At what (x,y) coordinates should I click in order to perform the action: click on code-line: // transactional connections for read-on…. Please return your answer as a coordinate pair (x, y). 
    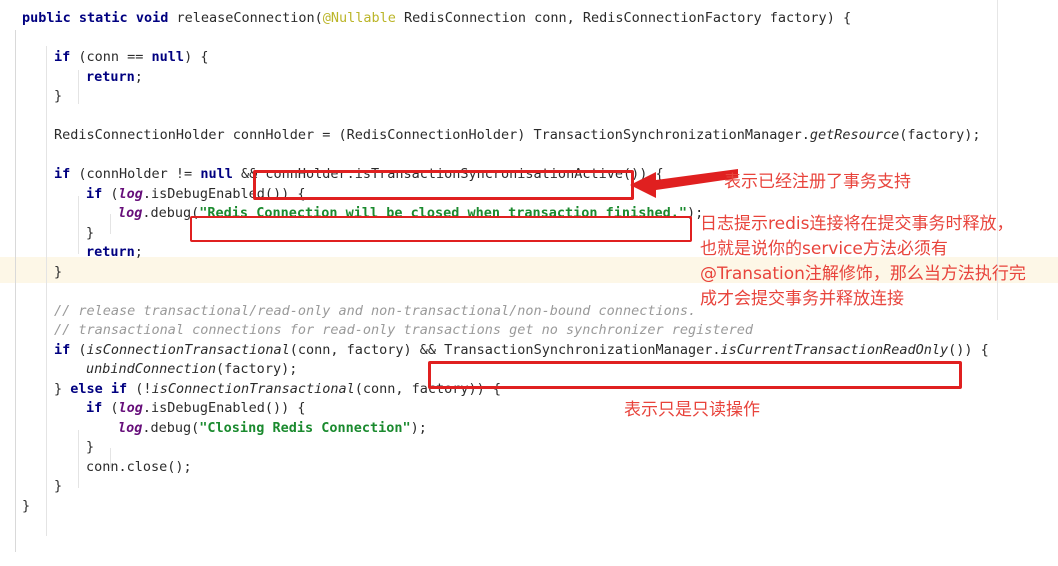
    Looking at the image, I should click on (403, 330).